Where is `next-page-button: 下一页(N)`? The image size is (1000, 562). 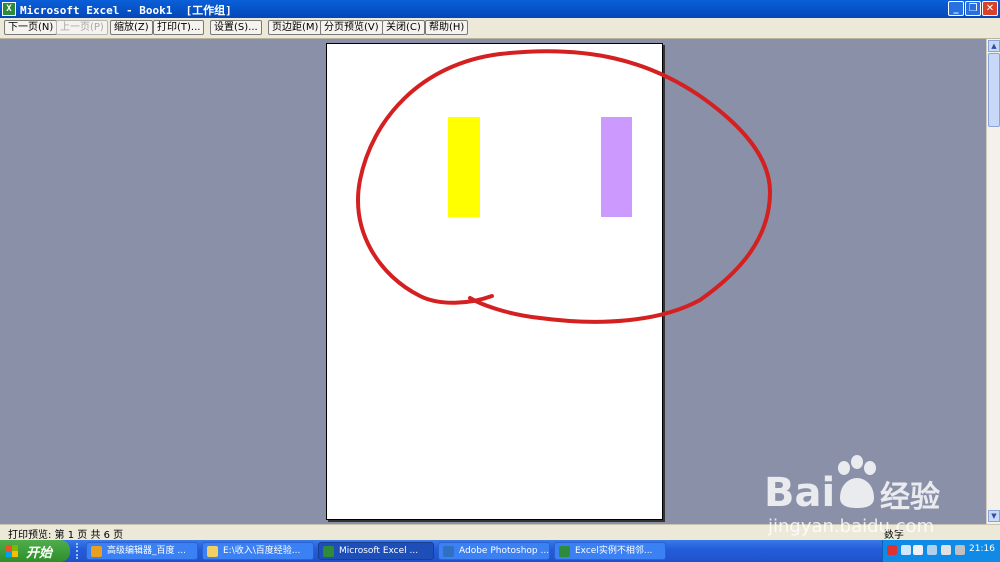
next-page-button: 下一页(N) is located at coordinates (31, 27).